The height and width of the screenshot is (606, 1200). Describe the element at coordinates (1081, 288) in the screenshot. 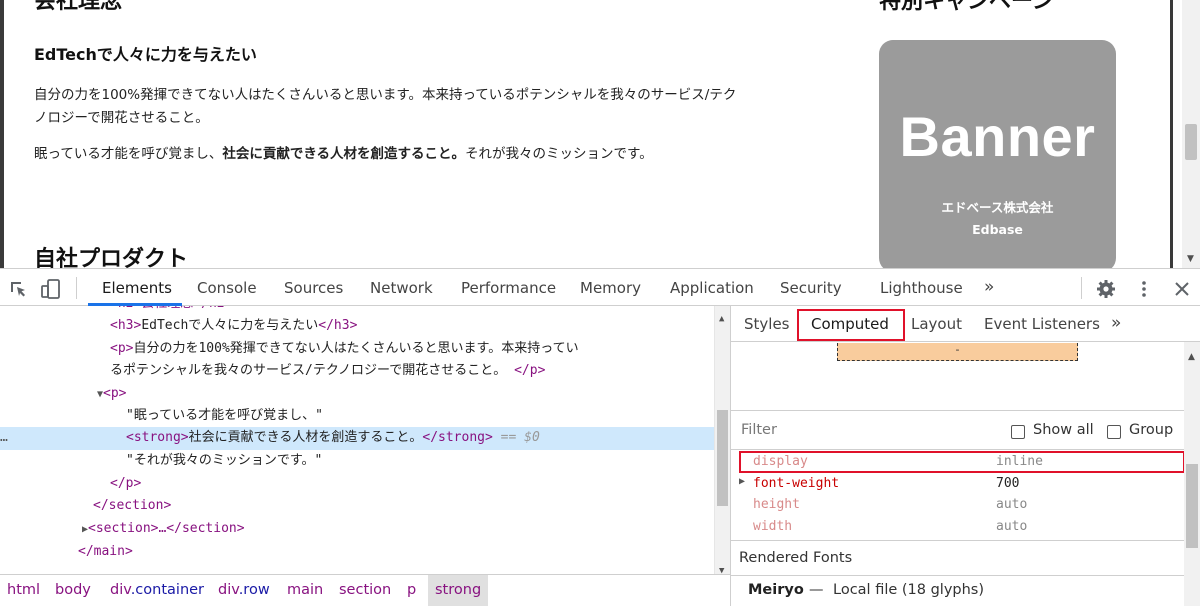

I see `tabbar-divider-right` at that location.